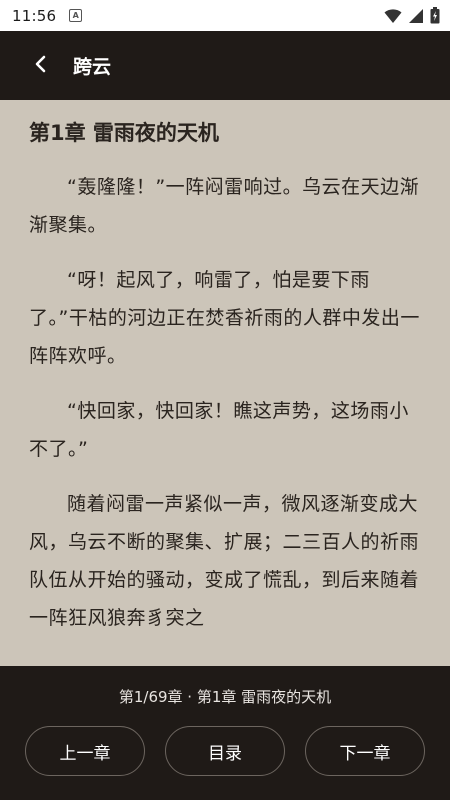 Image resolution: width=450 pixels, height=800 pixels. Describe the element at coordinates (224, 206) in the screenshot. I see `paragraph: “轰隆隆！”一阵闷雷响过。乌云在天边渐渐聚集。` at that location.